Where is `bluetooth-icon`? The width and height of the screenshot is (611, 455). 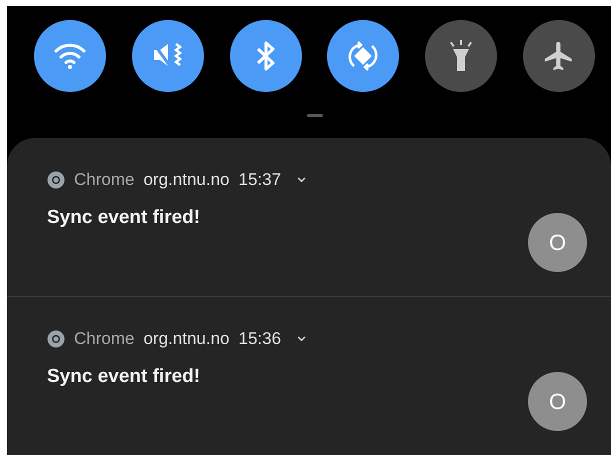
bluetooth-icon is located at coordinates (266, 56).